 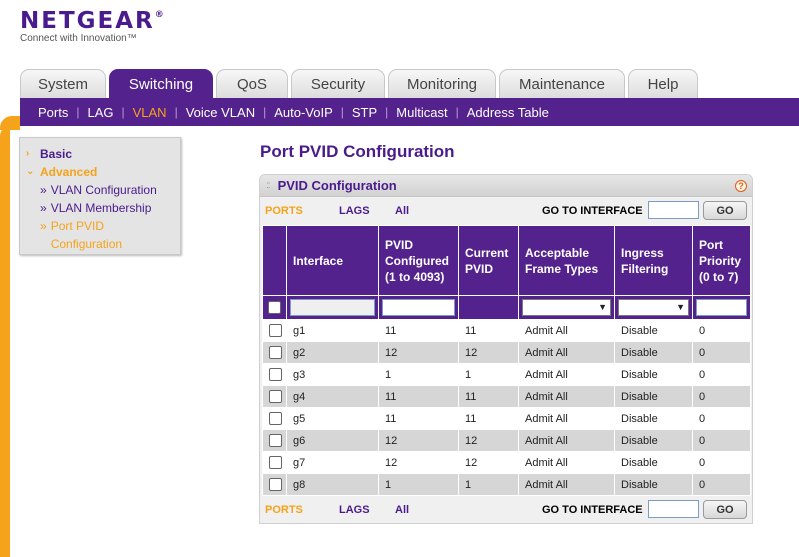 What do you see at coordinates (337, 185) in the screenshot?
I see `panel-title: PVID Configuration` at bounding box center [337, 185].